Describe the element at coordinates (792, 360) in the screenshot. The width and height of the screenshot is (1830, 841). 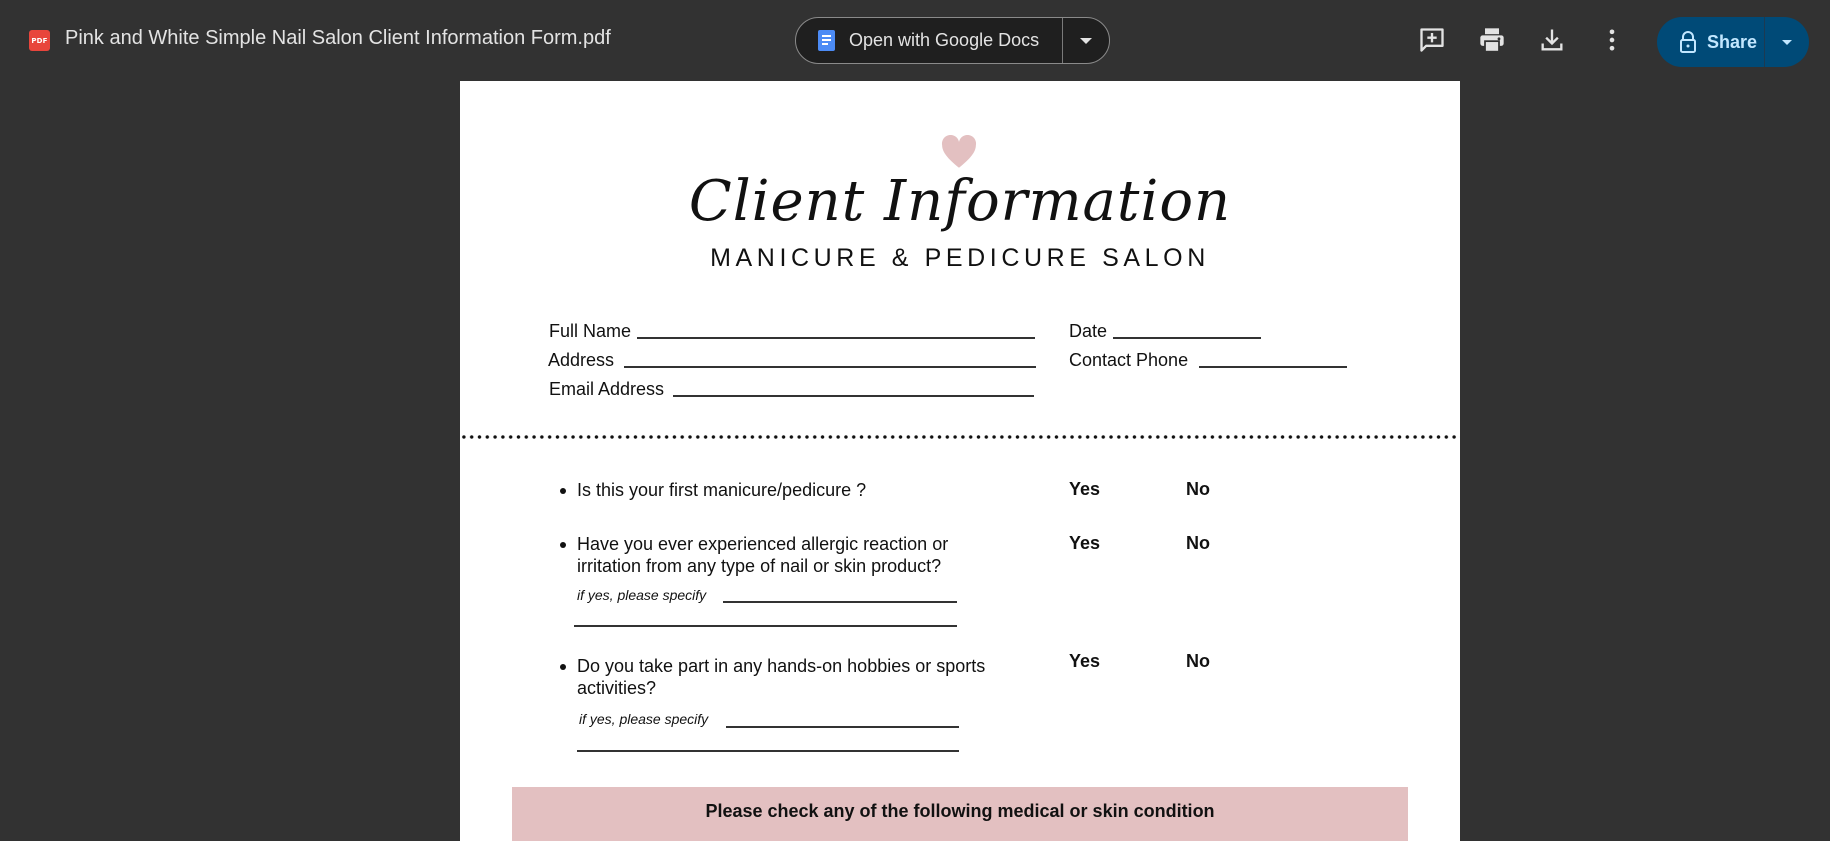
I see `field-address: Address` at that location.